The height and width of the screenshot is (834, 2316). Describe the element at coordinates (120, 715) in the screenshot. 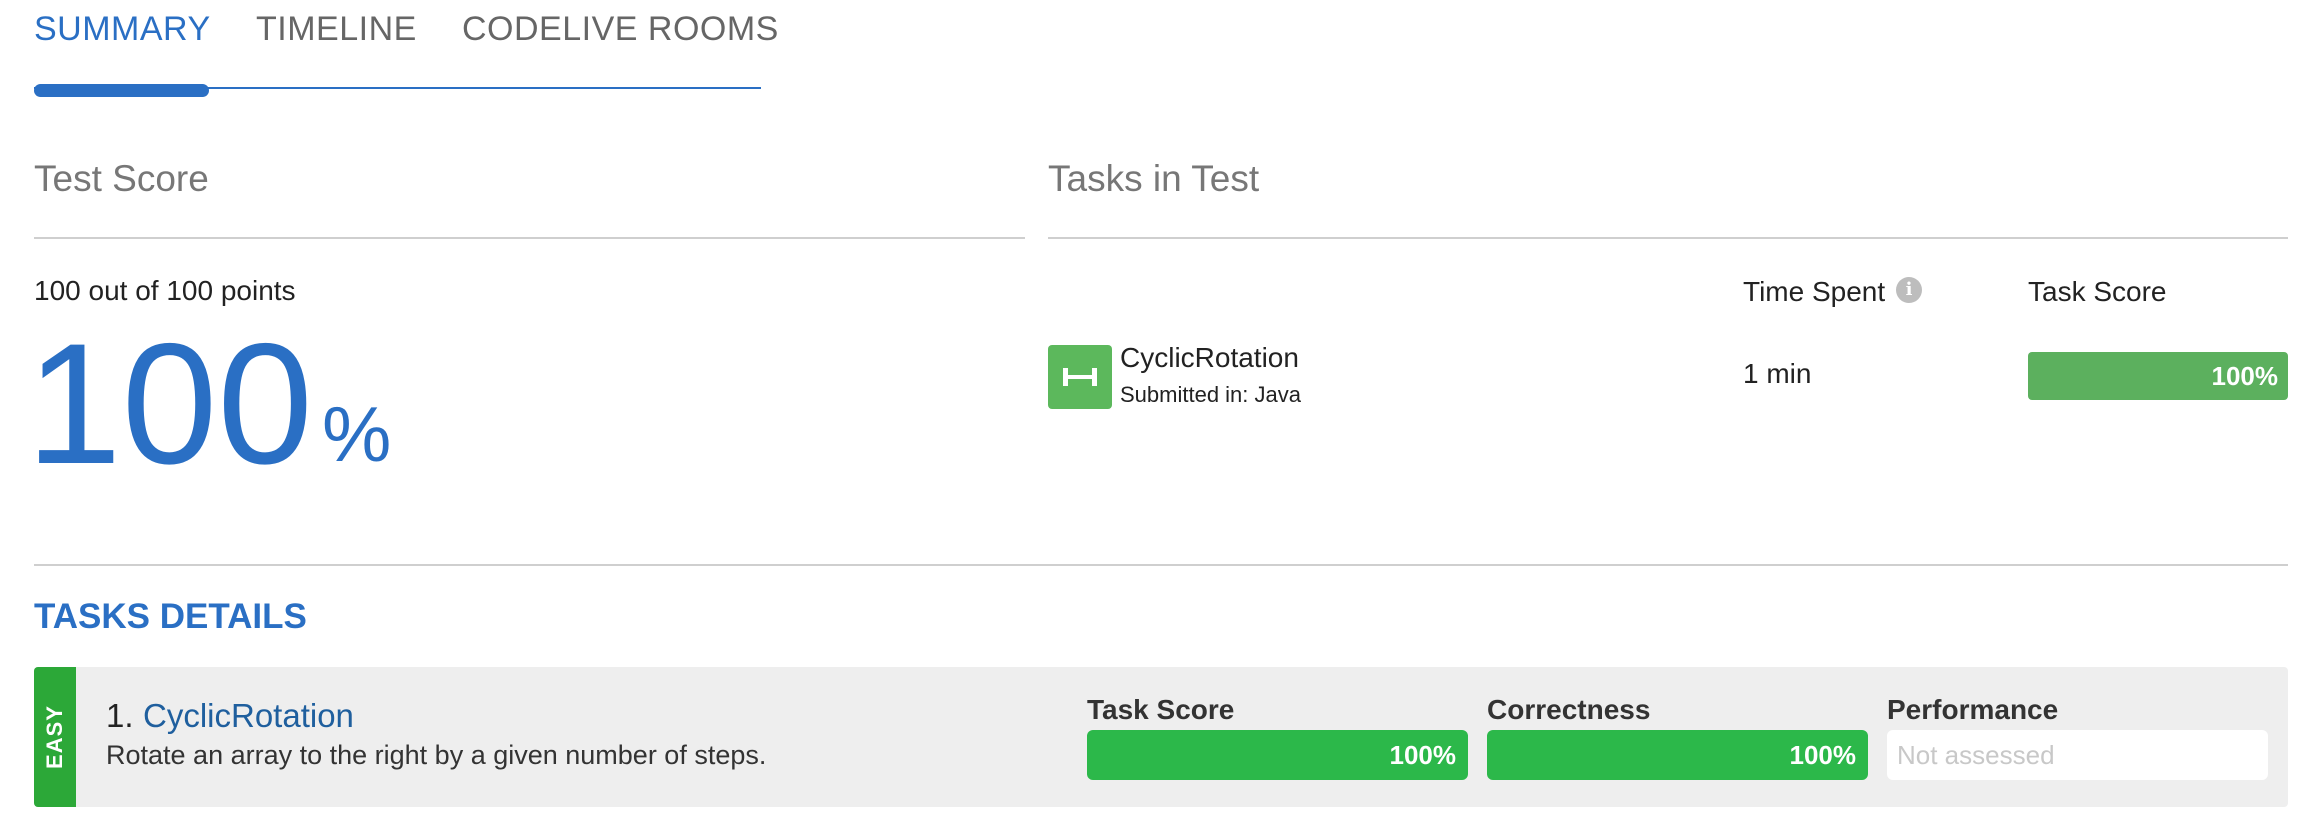

I see `task-number: 1.` at that location.